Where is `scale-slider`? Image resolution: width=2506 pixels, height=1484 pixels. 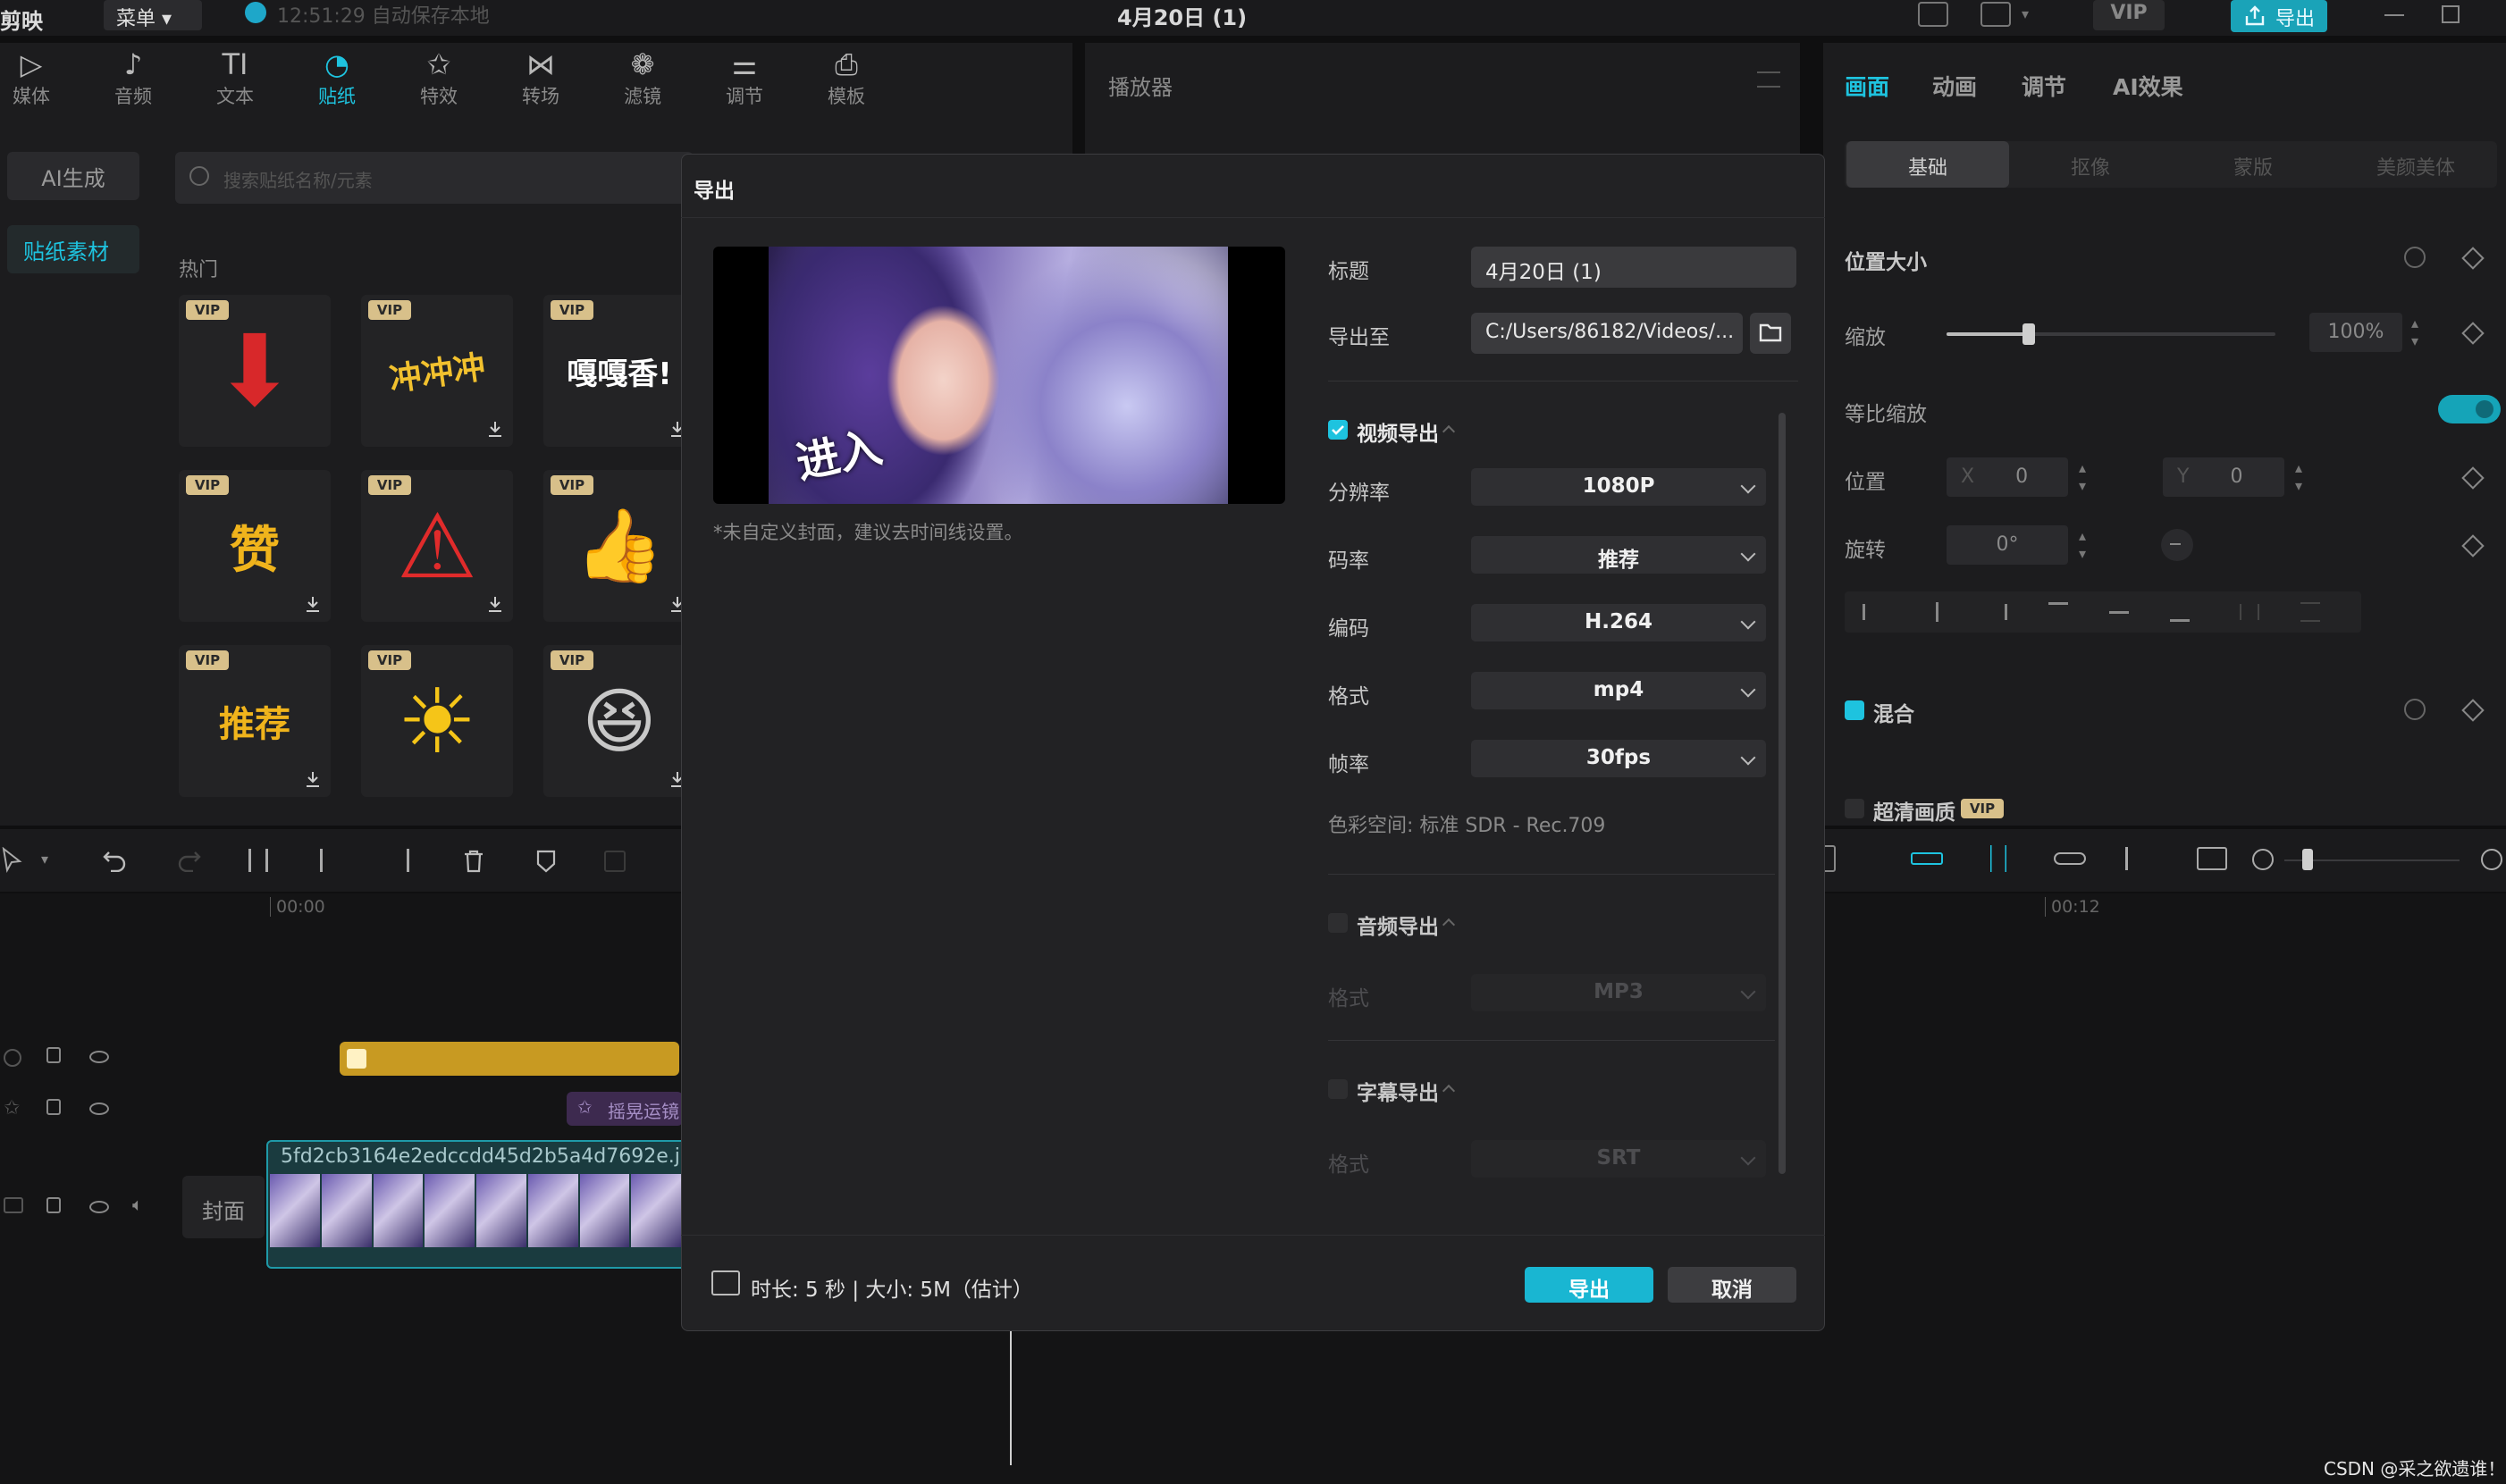 scale-slider is located at coordinates (2111, 334).